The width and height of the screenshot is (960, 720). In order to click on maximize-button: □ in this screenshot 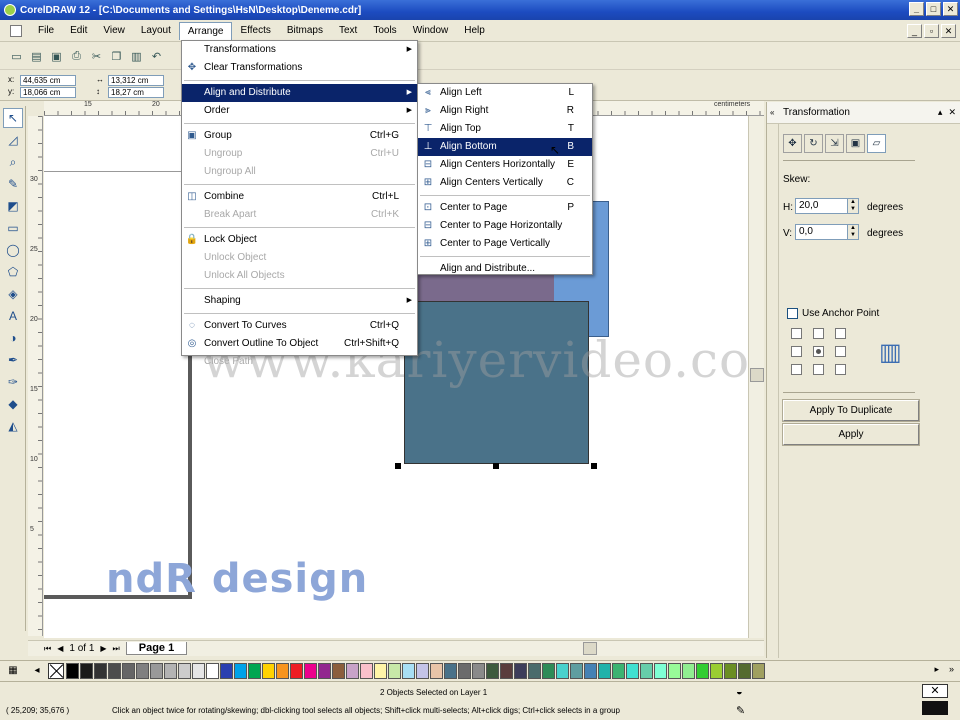, I will do `click(933, 9)`.